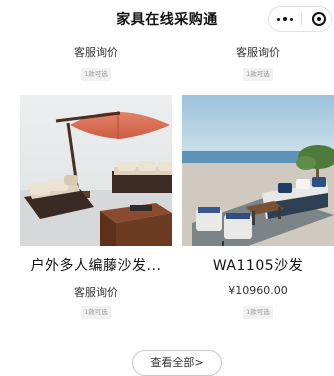 Image resolution: width=334 pixels, height=376 pixels. Describe the element at coordinates (177, 363) in the screenshot. I see `view-all-button: 查看全部>` at that location.